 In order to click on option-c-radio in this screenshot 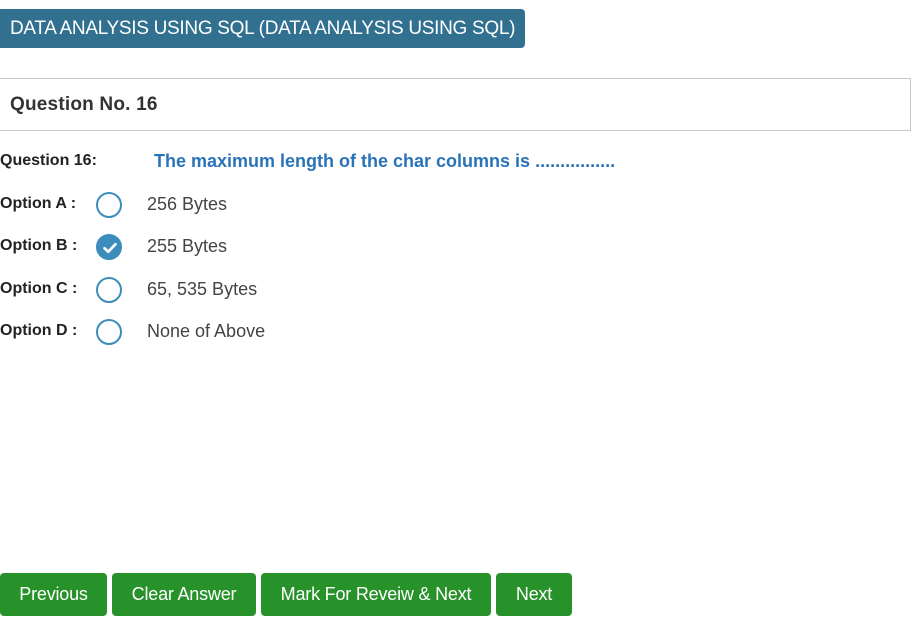, I will do `click(109, 290)`.